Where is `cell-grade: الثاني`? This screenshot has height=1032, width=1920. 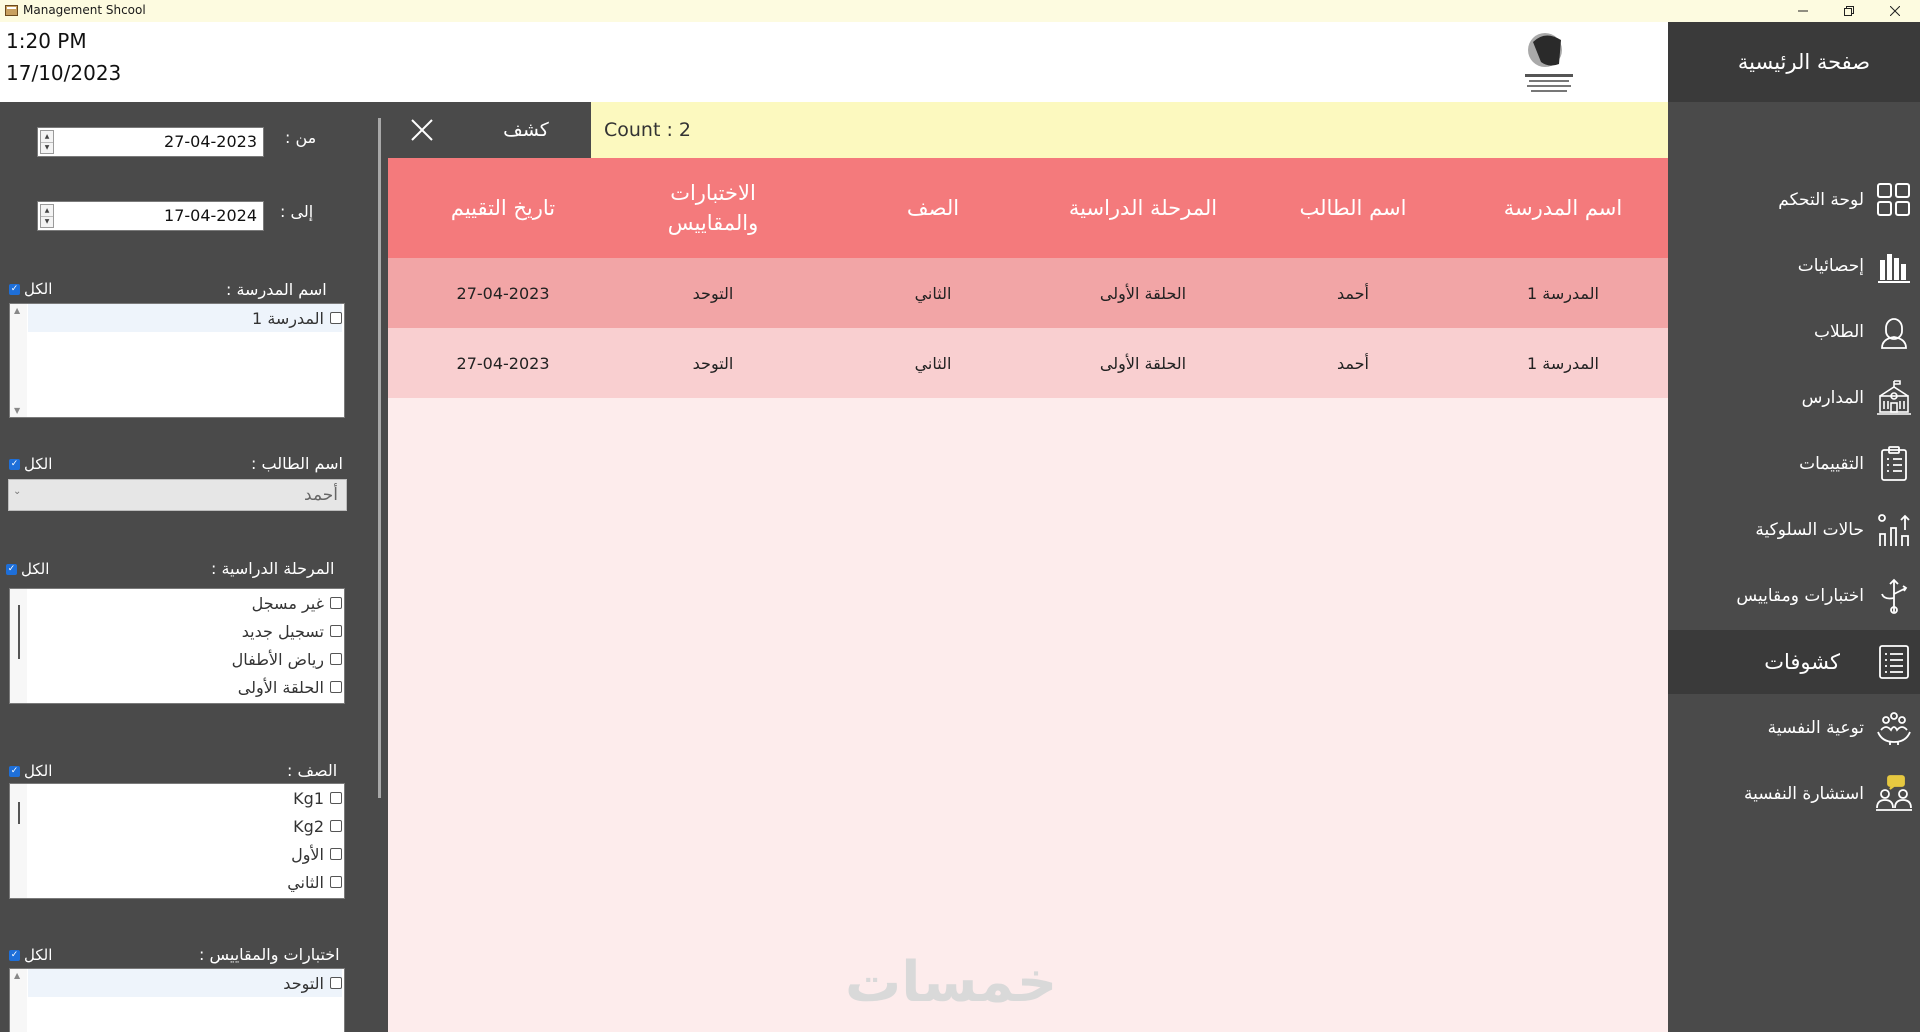 cell-grade: الثاني is located at coordinates (933, 293).